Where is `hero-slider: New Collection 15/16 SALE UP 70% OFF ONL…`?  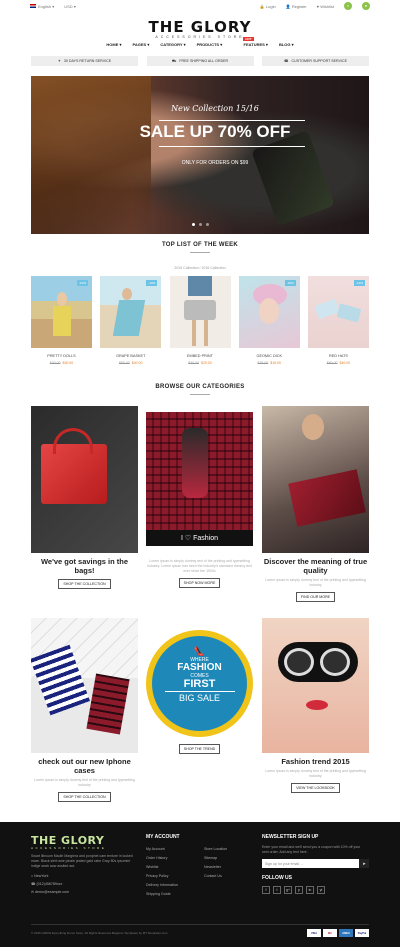
hero-slider: New Collection 15/16 SALE UP 70% OFF ONL… is located at coordinates (200, 155).